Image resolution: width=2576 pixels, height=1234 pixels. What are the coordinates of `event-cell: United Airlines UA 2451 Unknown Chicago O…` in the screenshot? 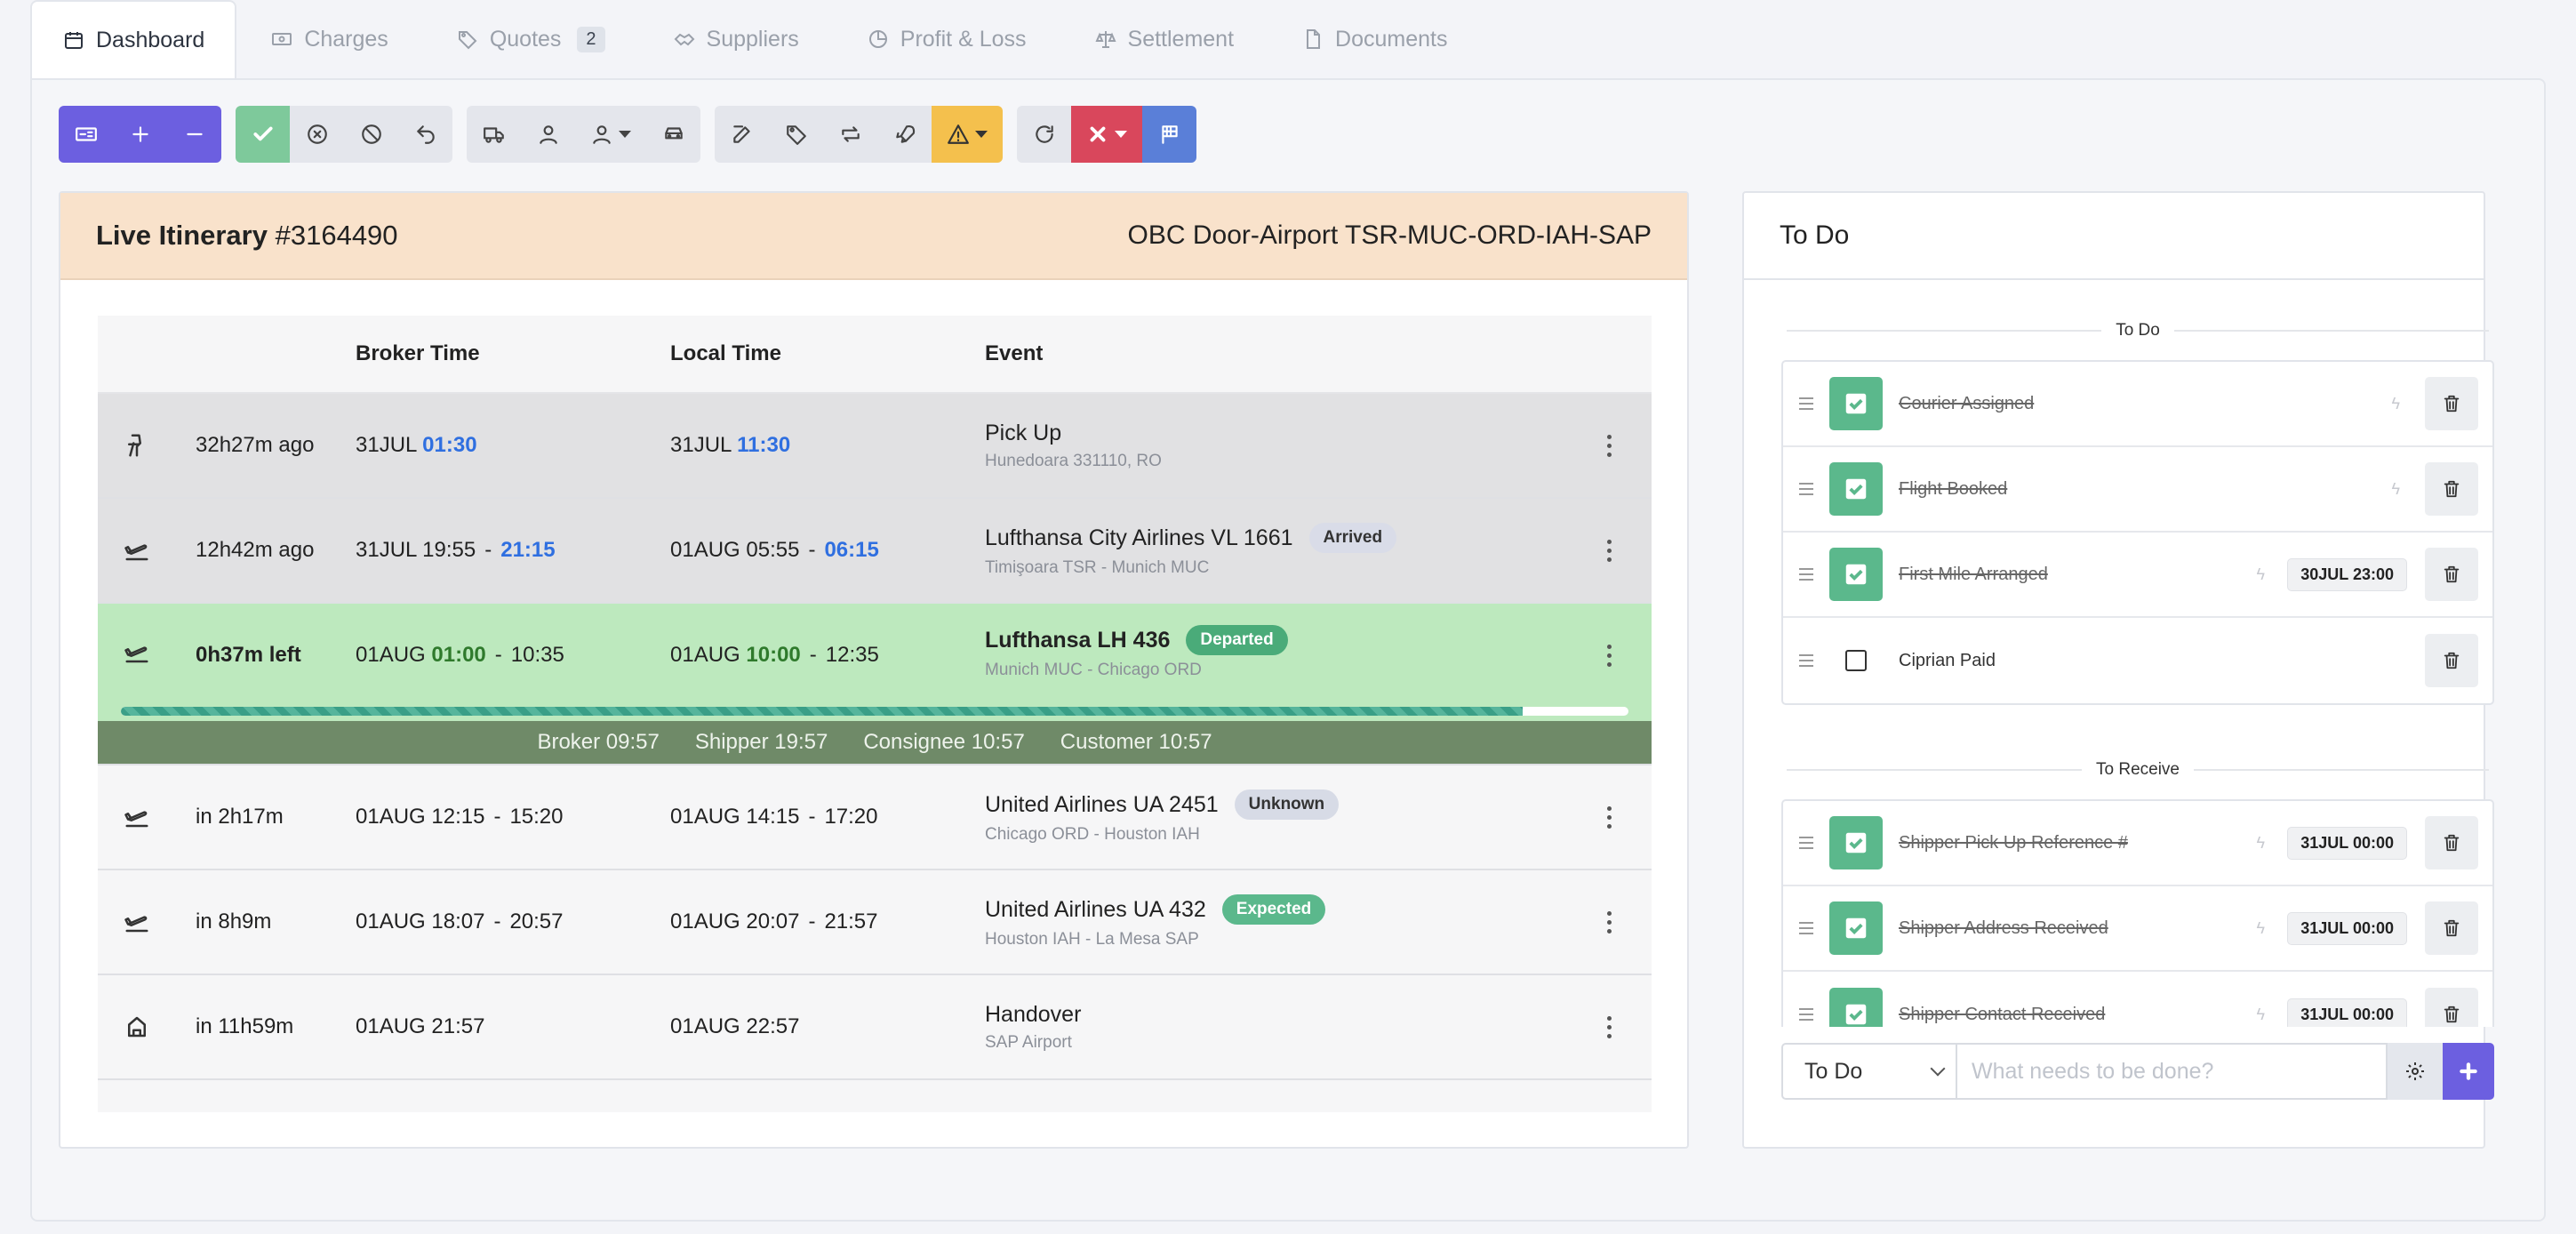 It's located at (1162, 817).